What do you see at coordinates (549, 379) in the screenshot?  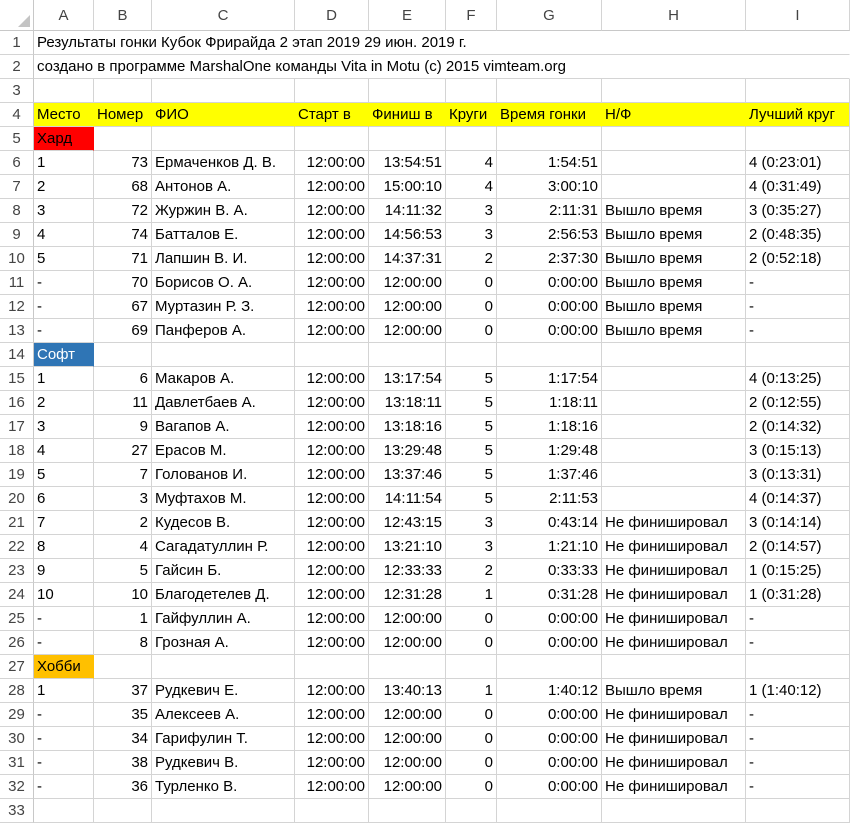 I see `data-cell: 1:17:54` at bounding box center [549, 379].